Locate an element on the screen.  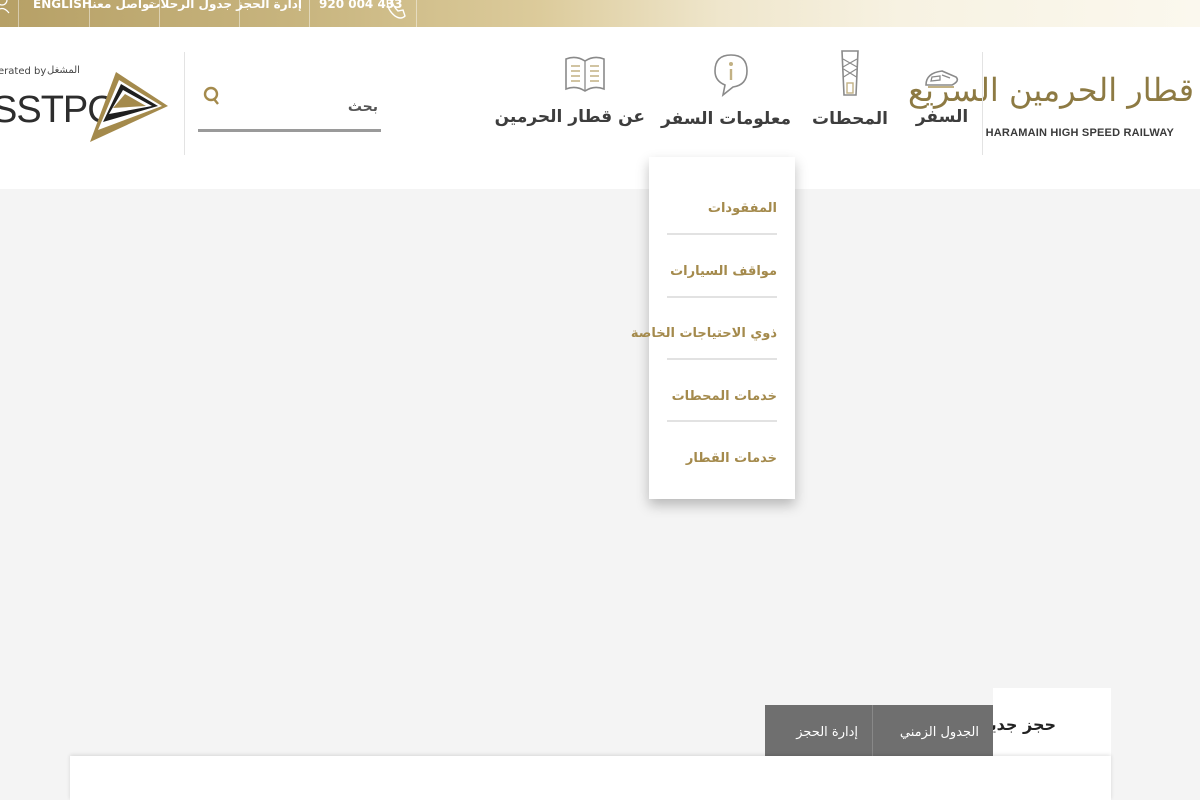
train-icon is located at coordinates (942, 79).